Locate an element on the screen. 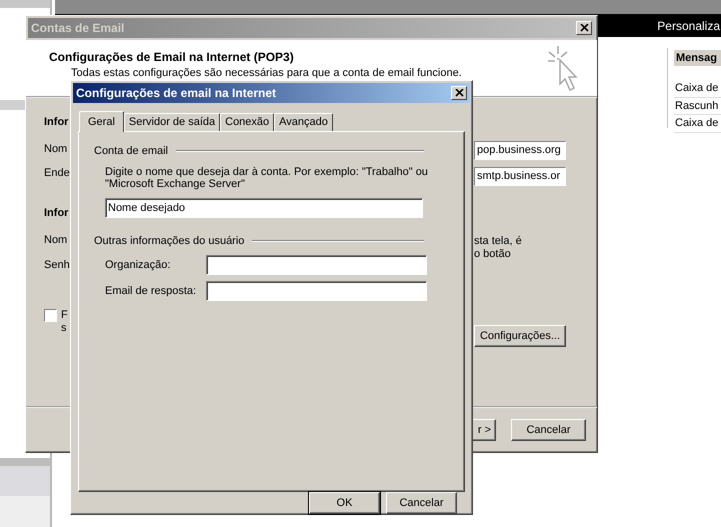 The width and height of the screenshot is (721, 527). input-field: Nome desejado is located at coordinates (264, 208).